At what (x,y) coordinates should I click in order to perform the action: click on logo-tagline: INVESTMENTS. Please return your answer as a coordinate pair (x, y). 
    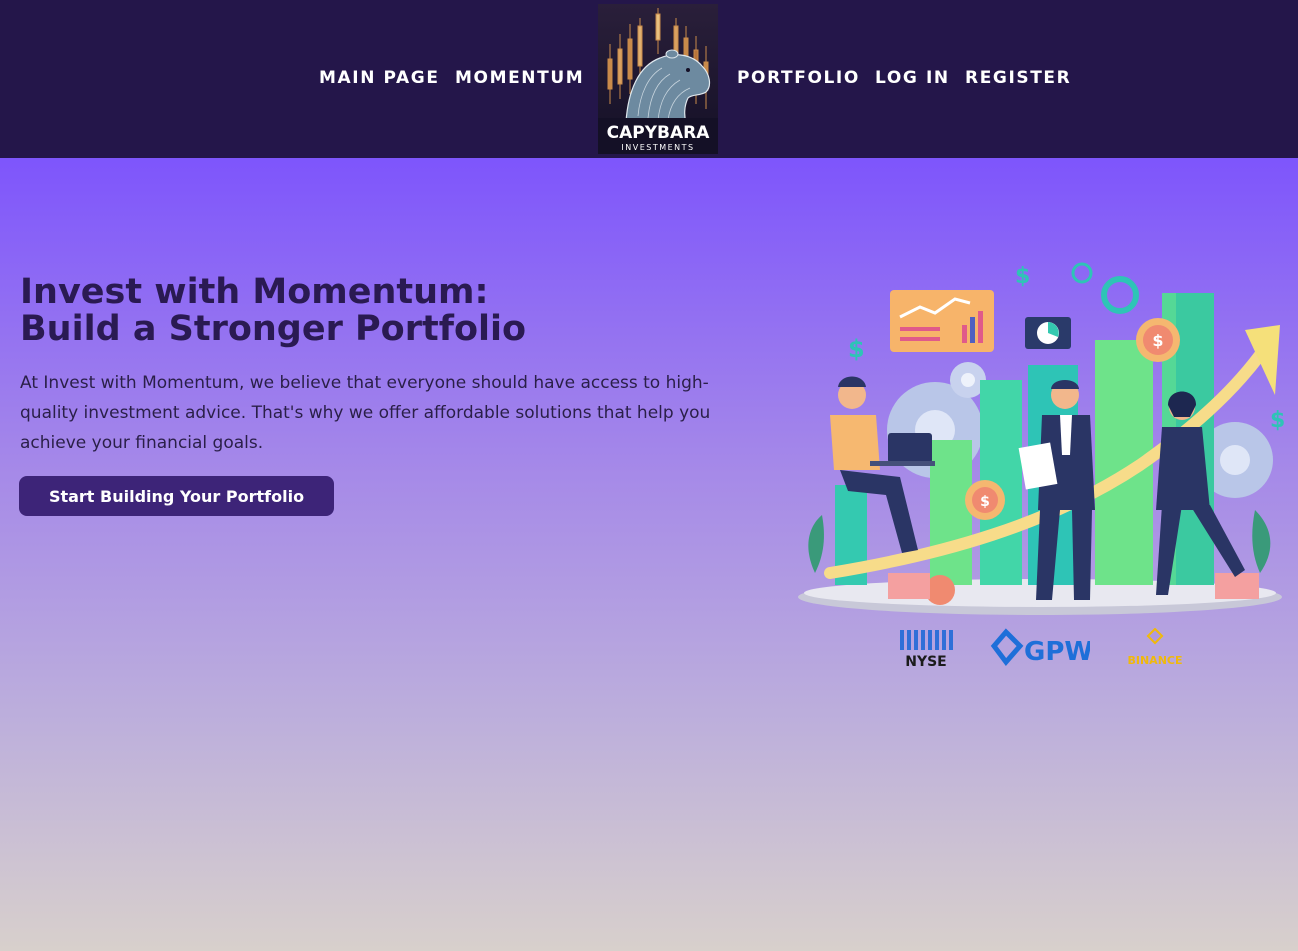
    Looking at the image, I should click on (657, 147).